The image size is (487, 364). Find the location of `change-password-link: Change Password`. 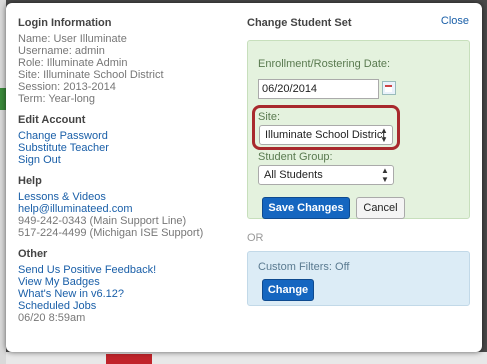

change-password-link: Change Password is located at coordinates (123, 136).